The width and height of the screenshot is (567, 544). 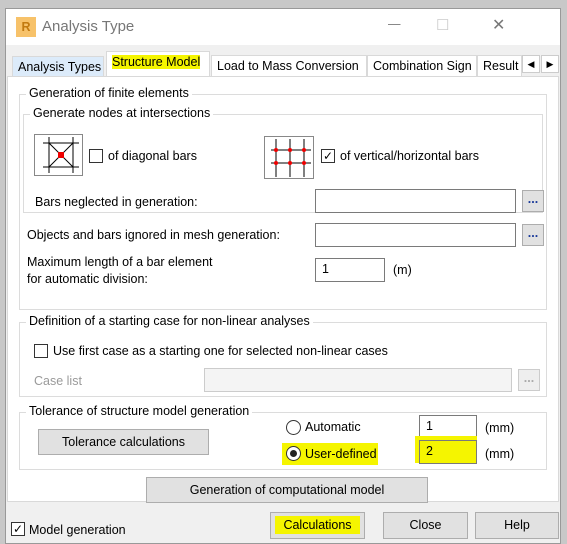 I want to click on user-defined-unit: (mm), so click(x=500, y=454).